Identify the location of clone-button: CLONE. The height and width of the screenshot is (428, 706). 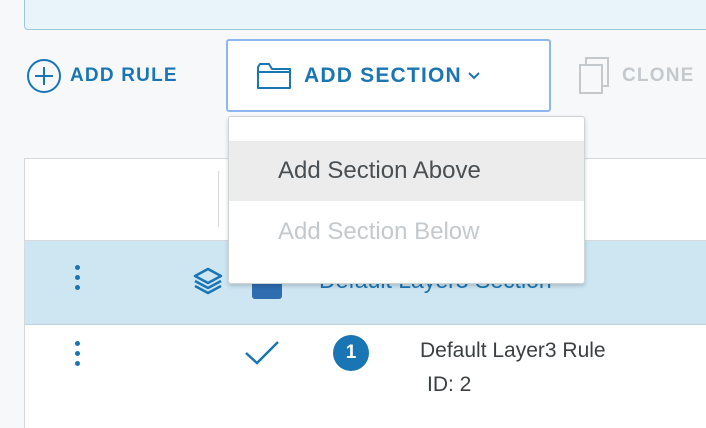
(636, 76).